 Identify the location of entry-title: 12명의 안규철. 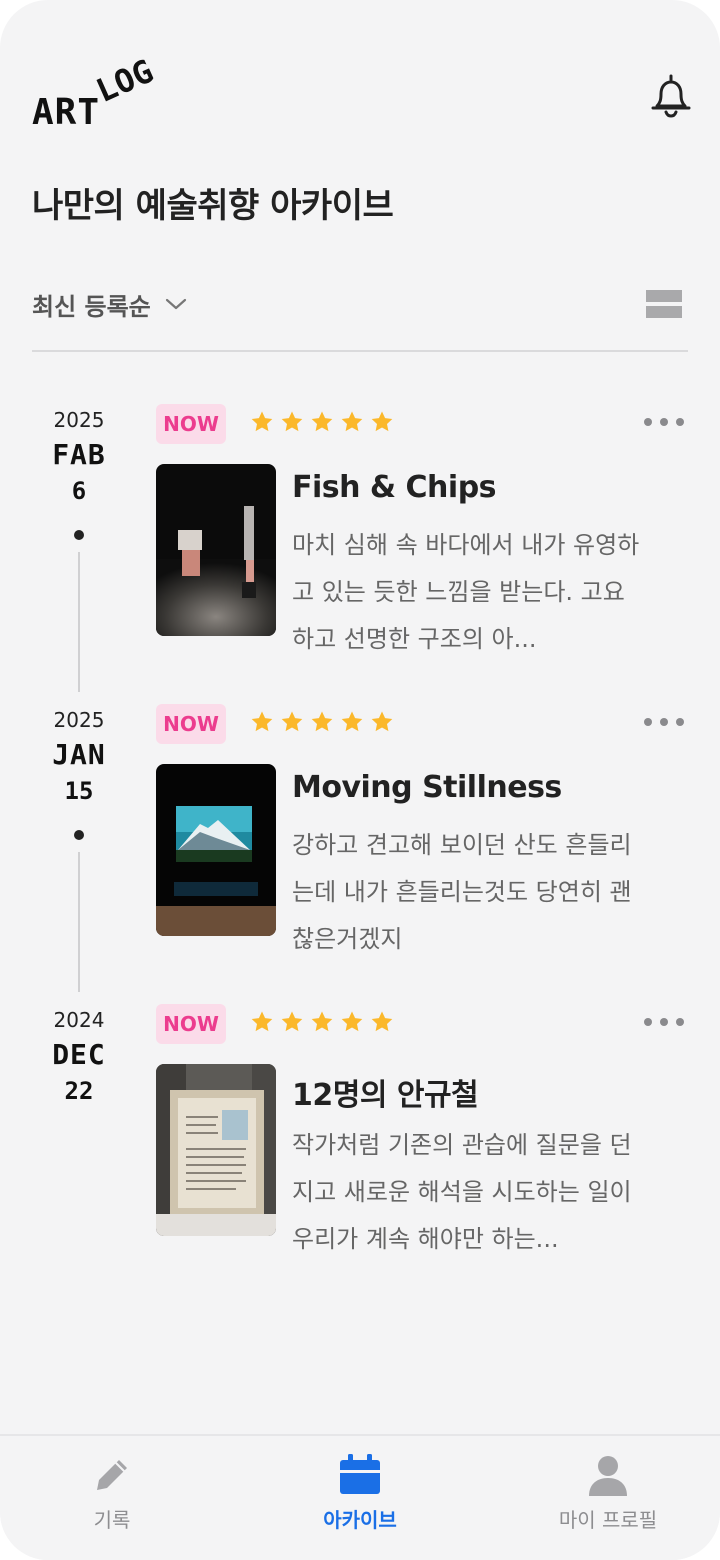
(385, 1092).